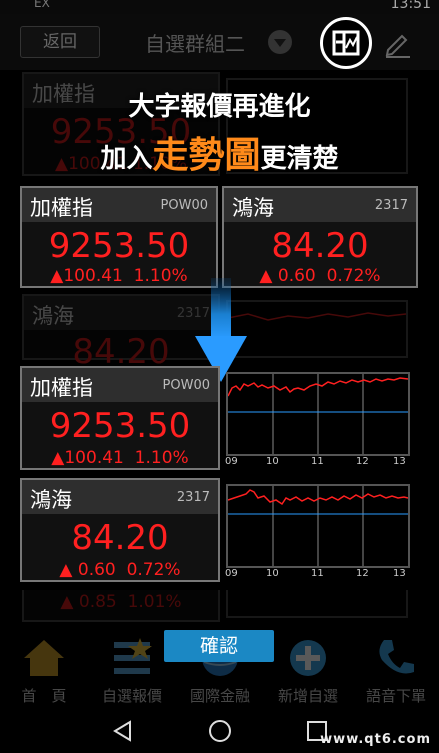  I want to click on status-carrier: EX, so click(42, 5).